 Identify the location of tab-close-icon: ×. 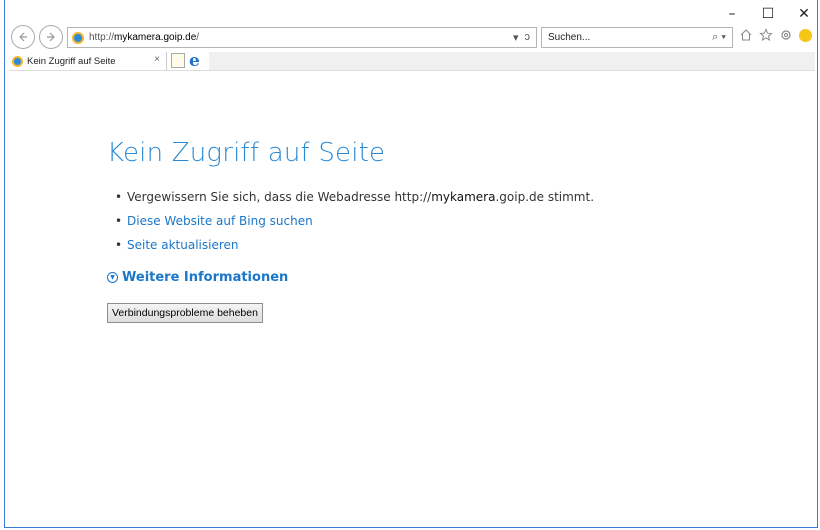
(157, 59).